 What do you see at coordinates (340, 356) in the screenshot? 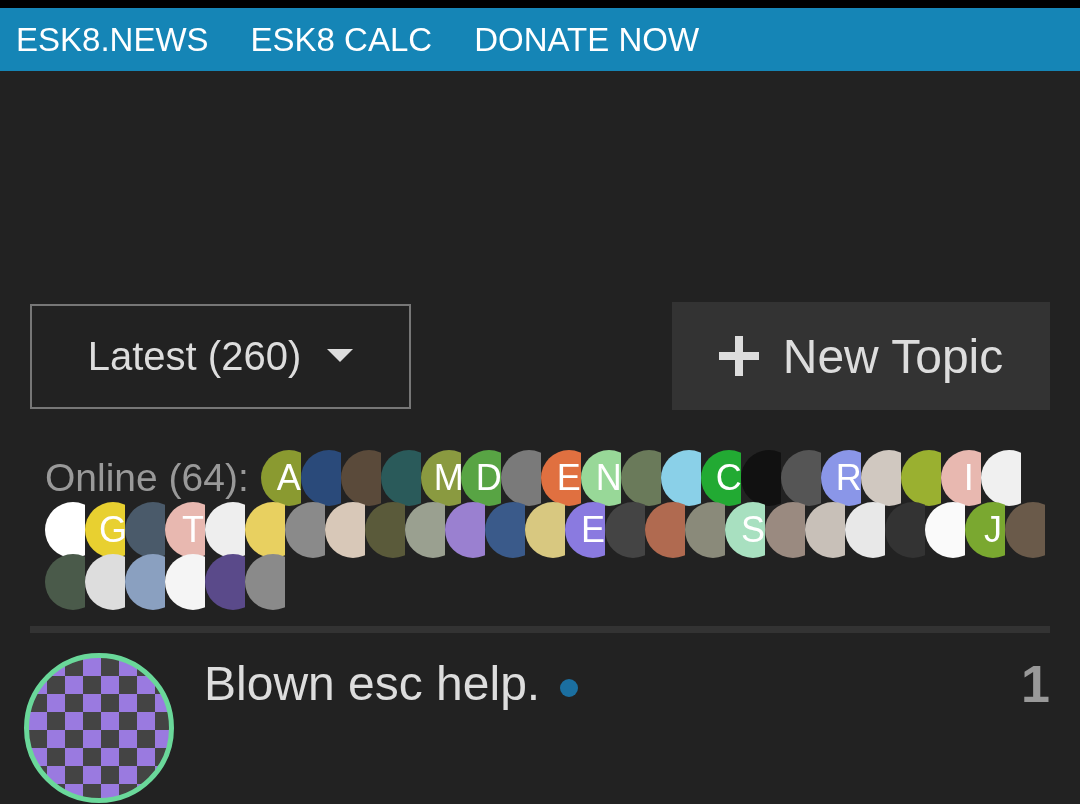
I see `caret-icon` at bounding box center [340, 356].